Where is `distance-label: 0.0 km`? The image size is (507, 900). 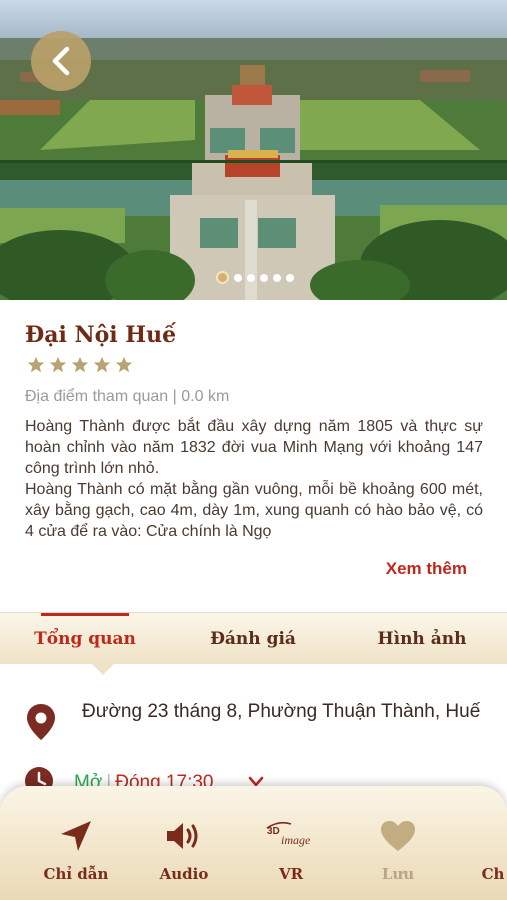 distance-label: 0.0 km is located at coordinates (205, 396).